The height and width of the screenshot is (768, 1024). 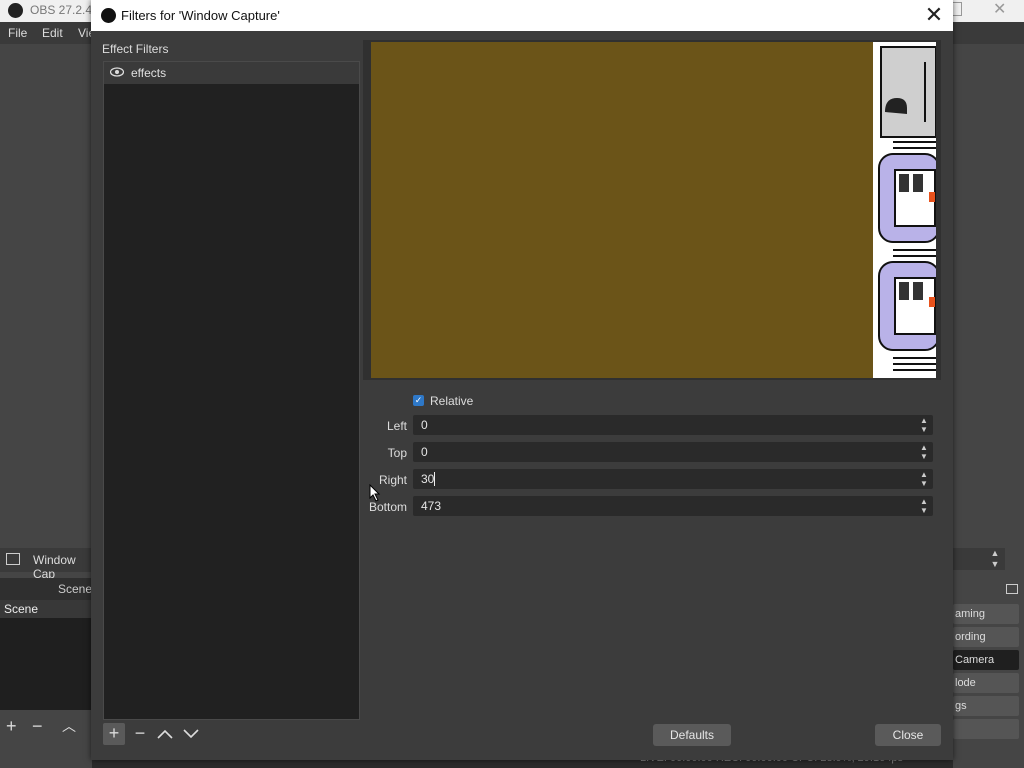 What do you see at coordinates (999, 9) in the screenshot?
I see `main-close-icon: ✕` at bounding box center [999, 9].